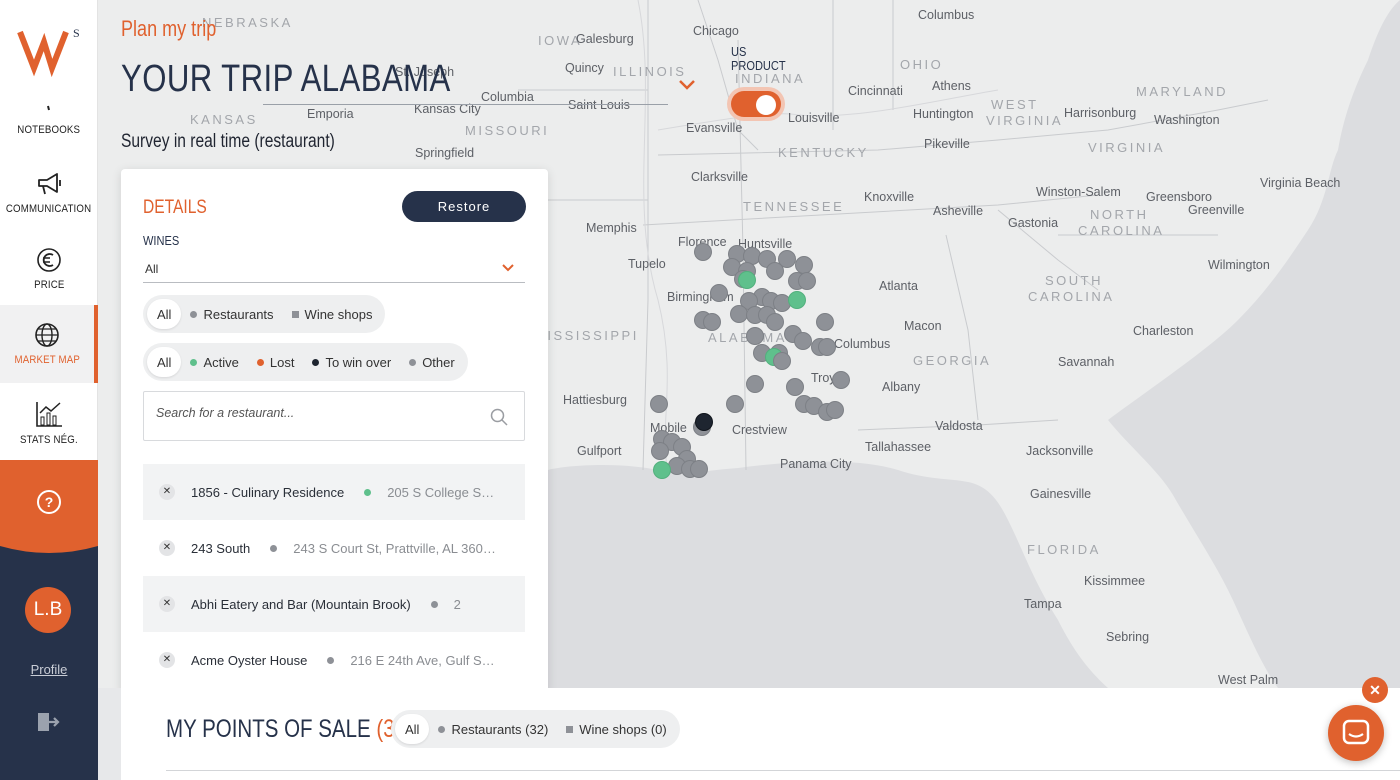  I want to click on status-filter-other: Other, so click(432, 362).